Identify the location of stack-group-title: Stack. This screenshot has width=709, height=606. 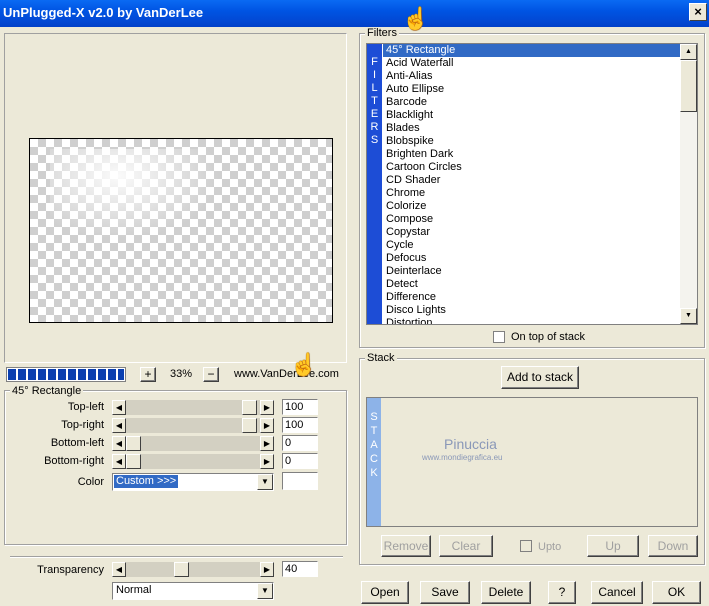
(381, 358).